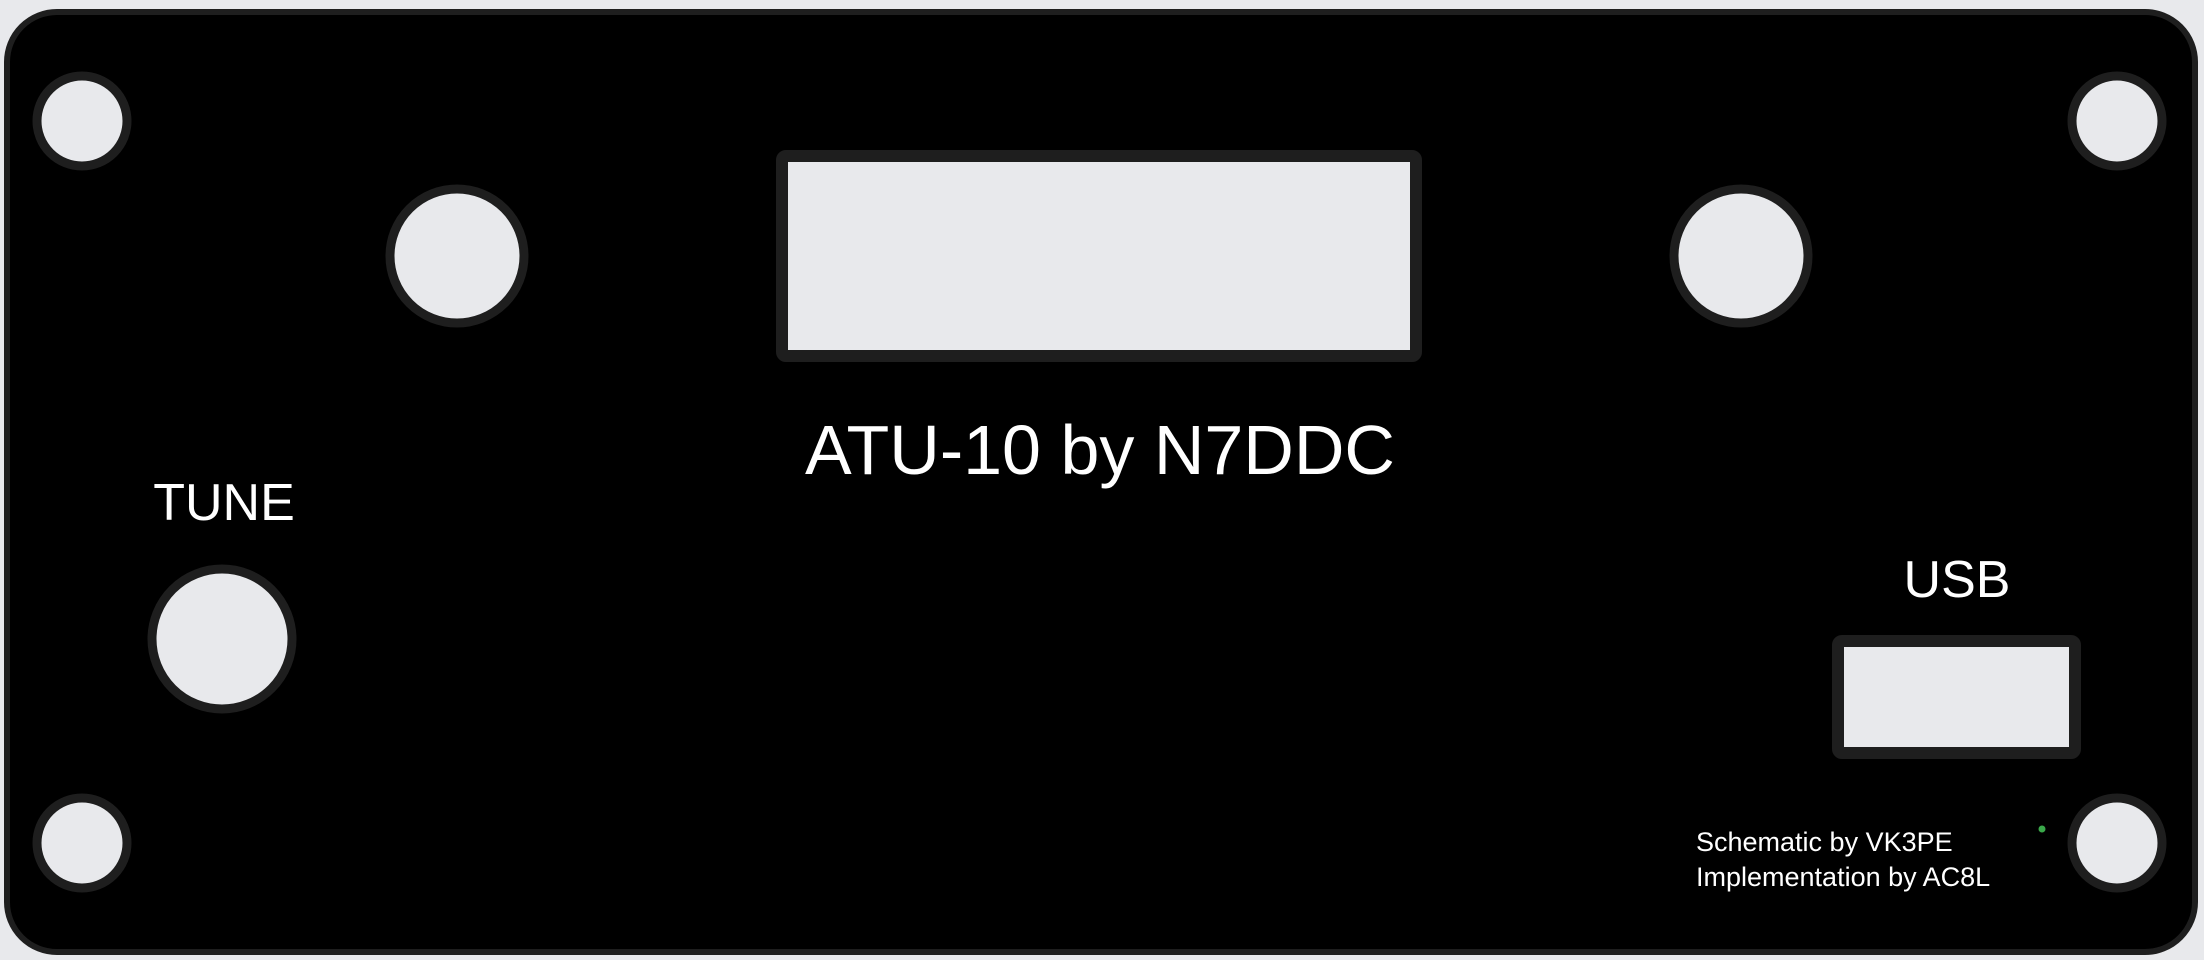  What do you see at coordinates (2042, 829) in the screenshot?
I see `status-led-dot` at bounding box center [2042, 829].